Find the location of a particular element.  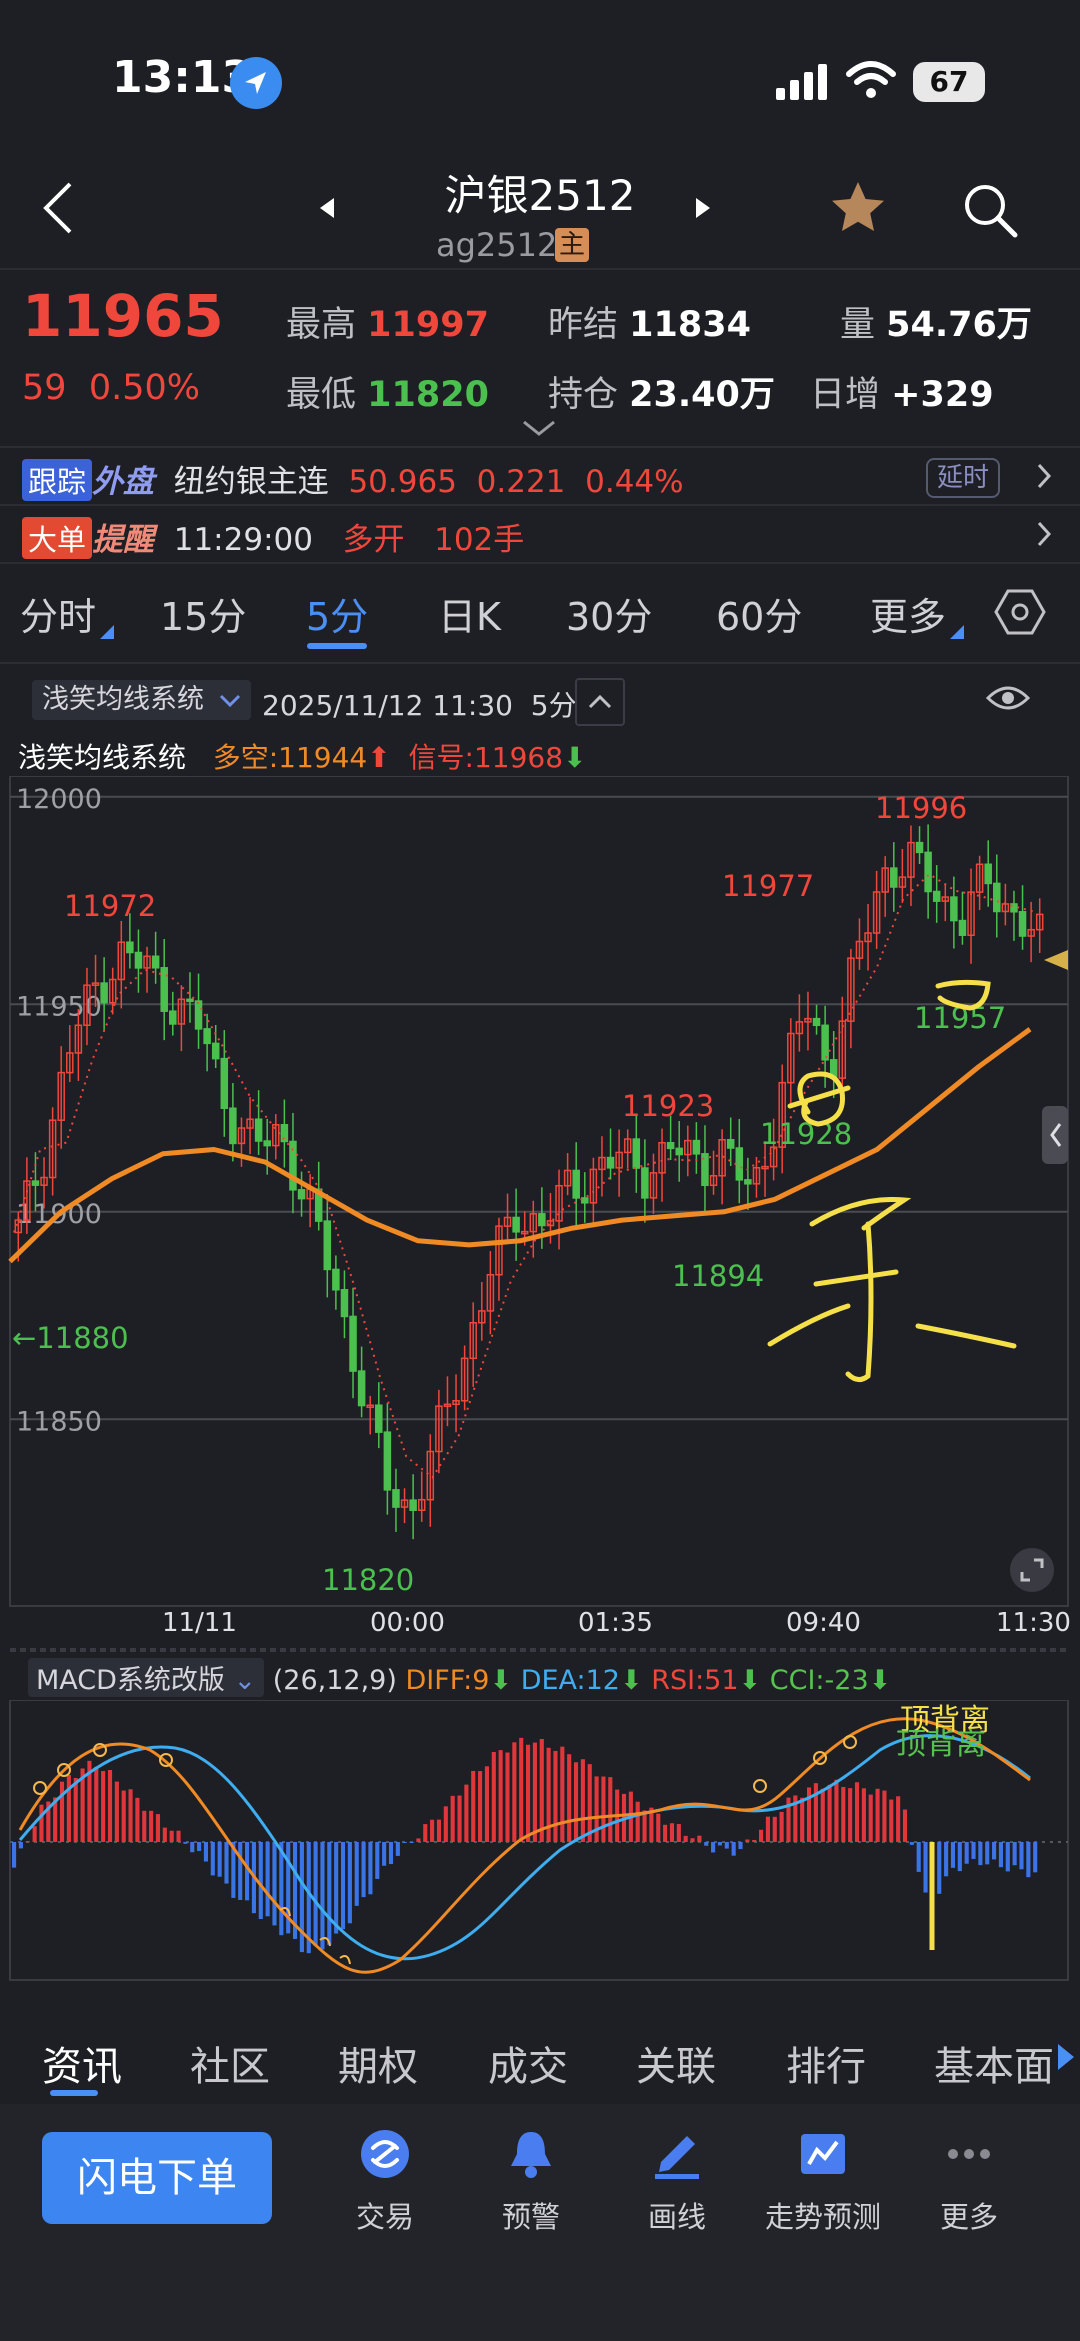

signal-icon is located at coordinates (805, 84).